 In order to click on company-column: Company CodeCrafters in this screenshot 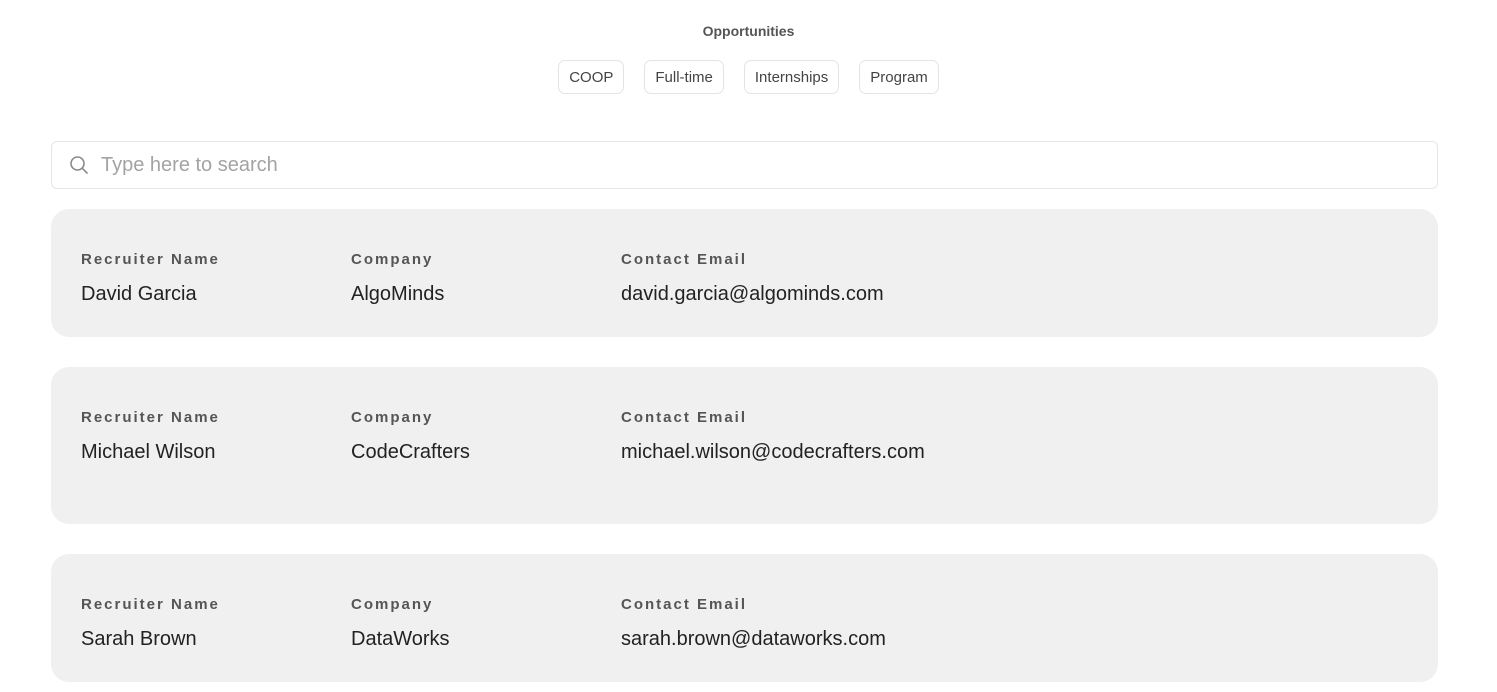, I will do `click(410, 438)`.